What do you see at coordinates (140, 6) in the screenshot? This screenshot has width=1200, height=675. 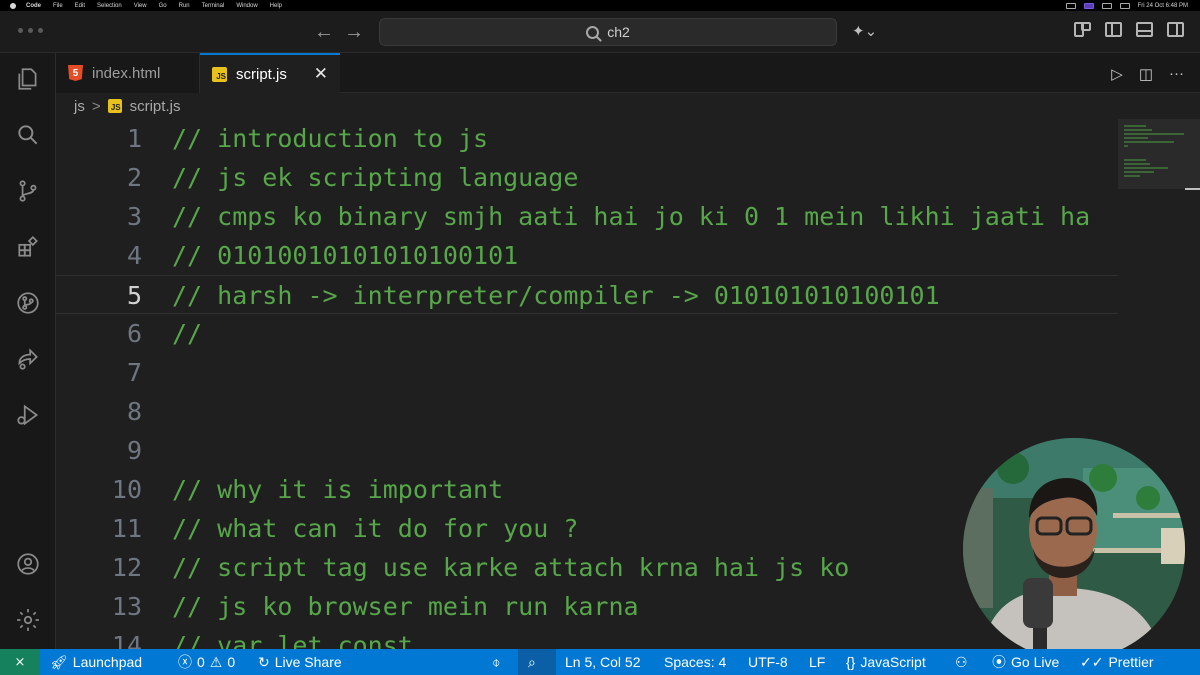 I see `menu-view: View` at bounding box center [140, 6].